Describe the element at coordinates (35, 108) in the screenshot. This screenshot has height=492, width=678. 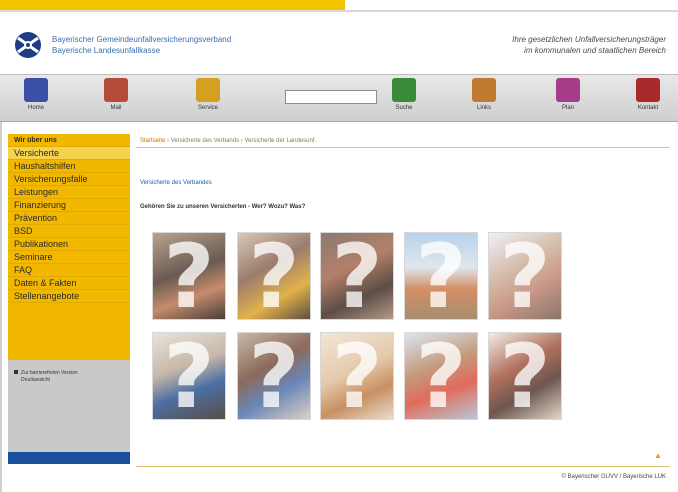
I see `toolbar-home-label: Home` at that location.